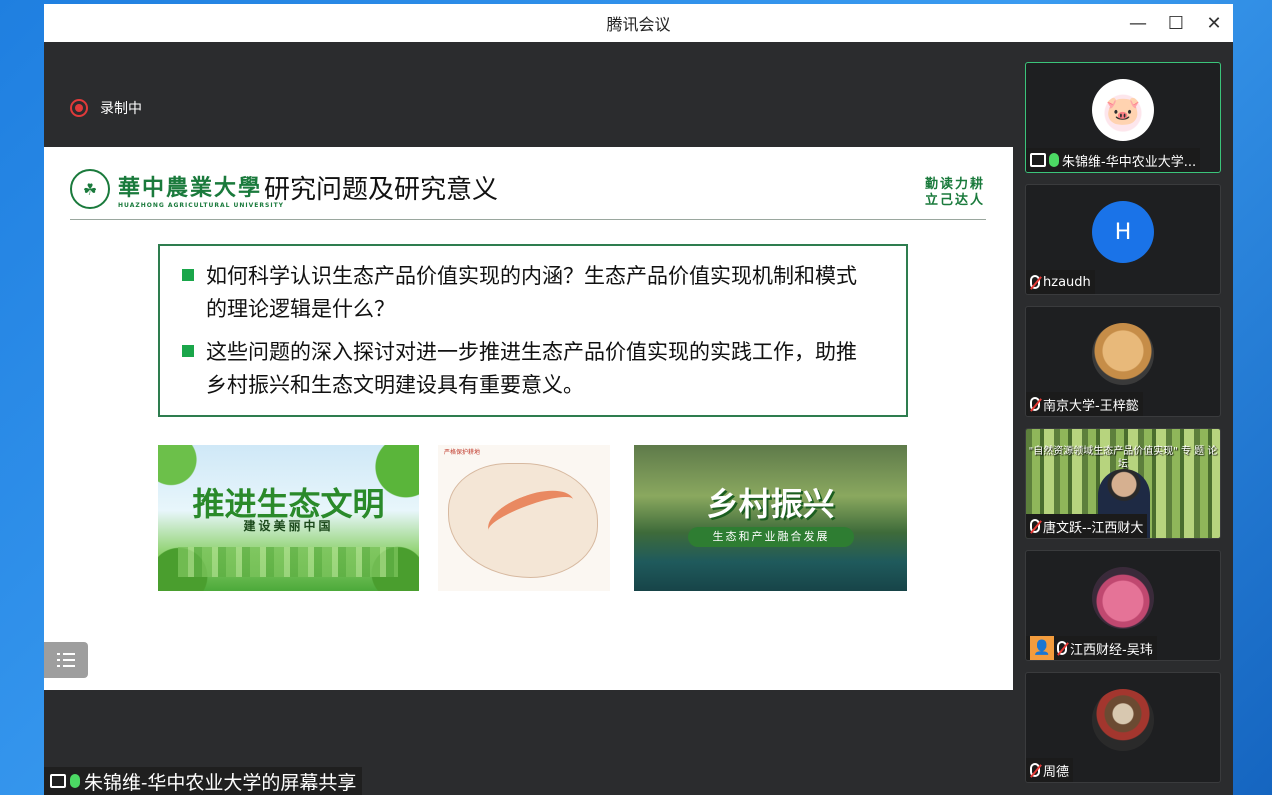  Describe the element at coordinates (770, 504) in the screenshot. I see `image3-title: 乡村振兴` at that location.